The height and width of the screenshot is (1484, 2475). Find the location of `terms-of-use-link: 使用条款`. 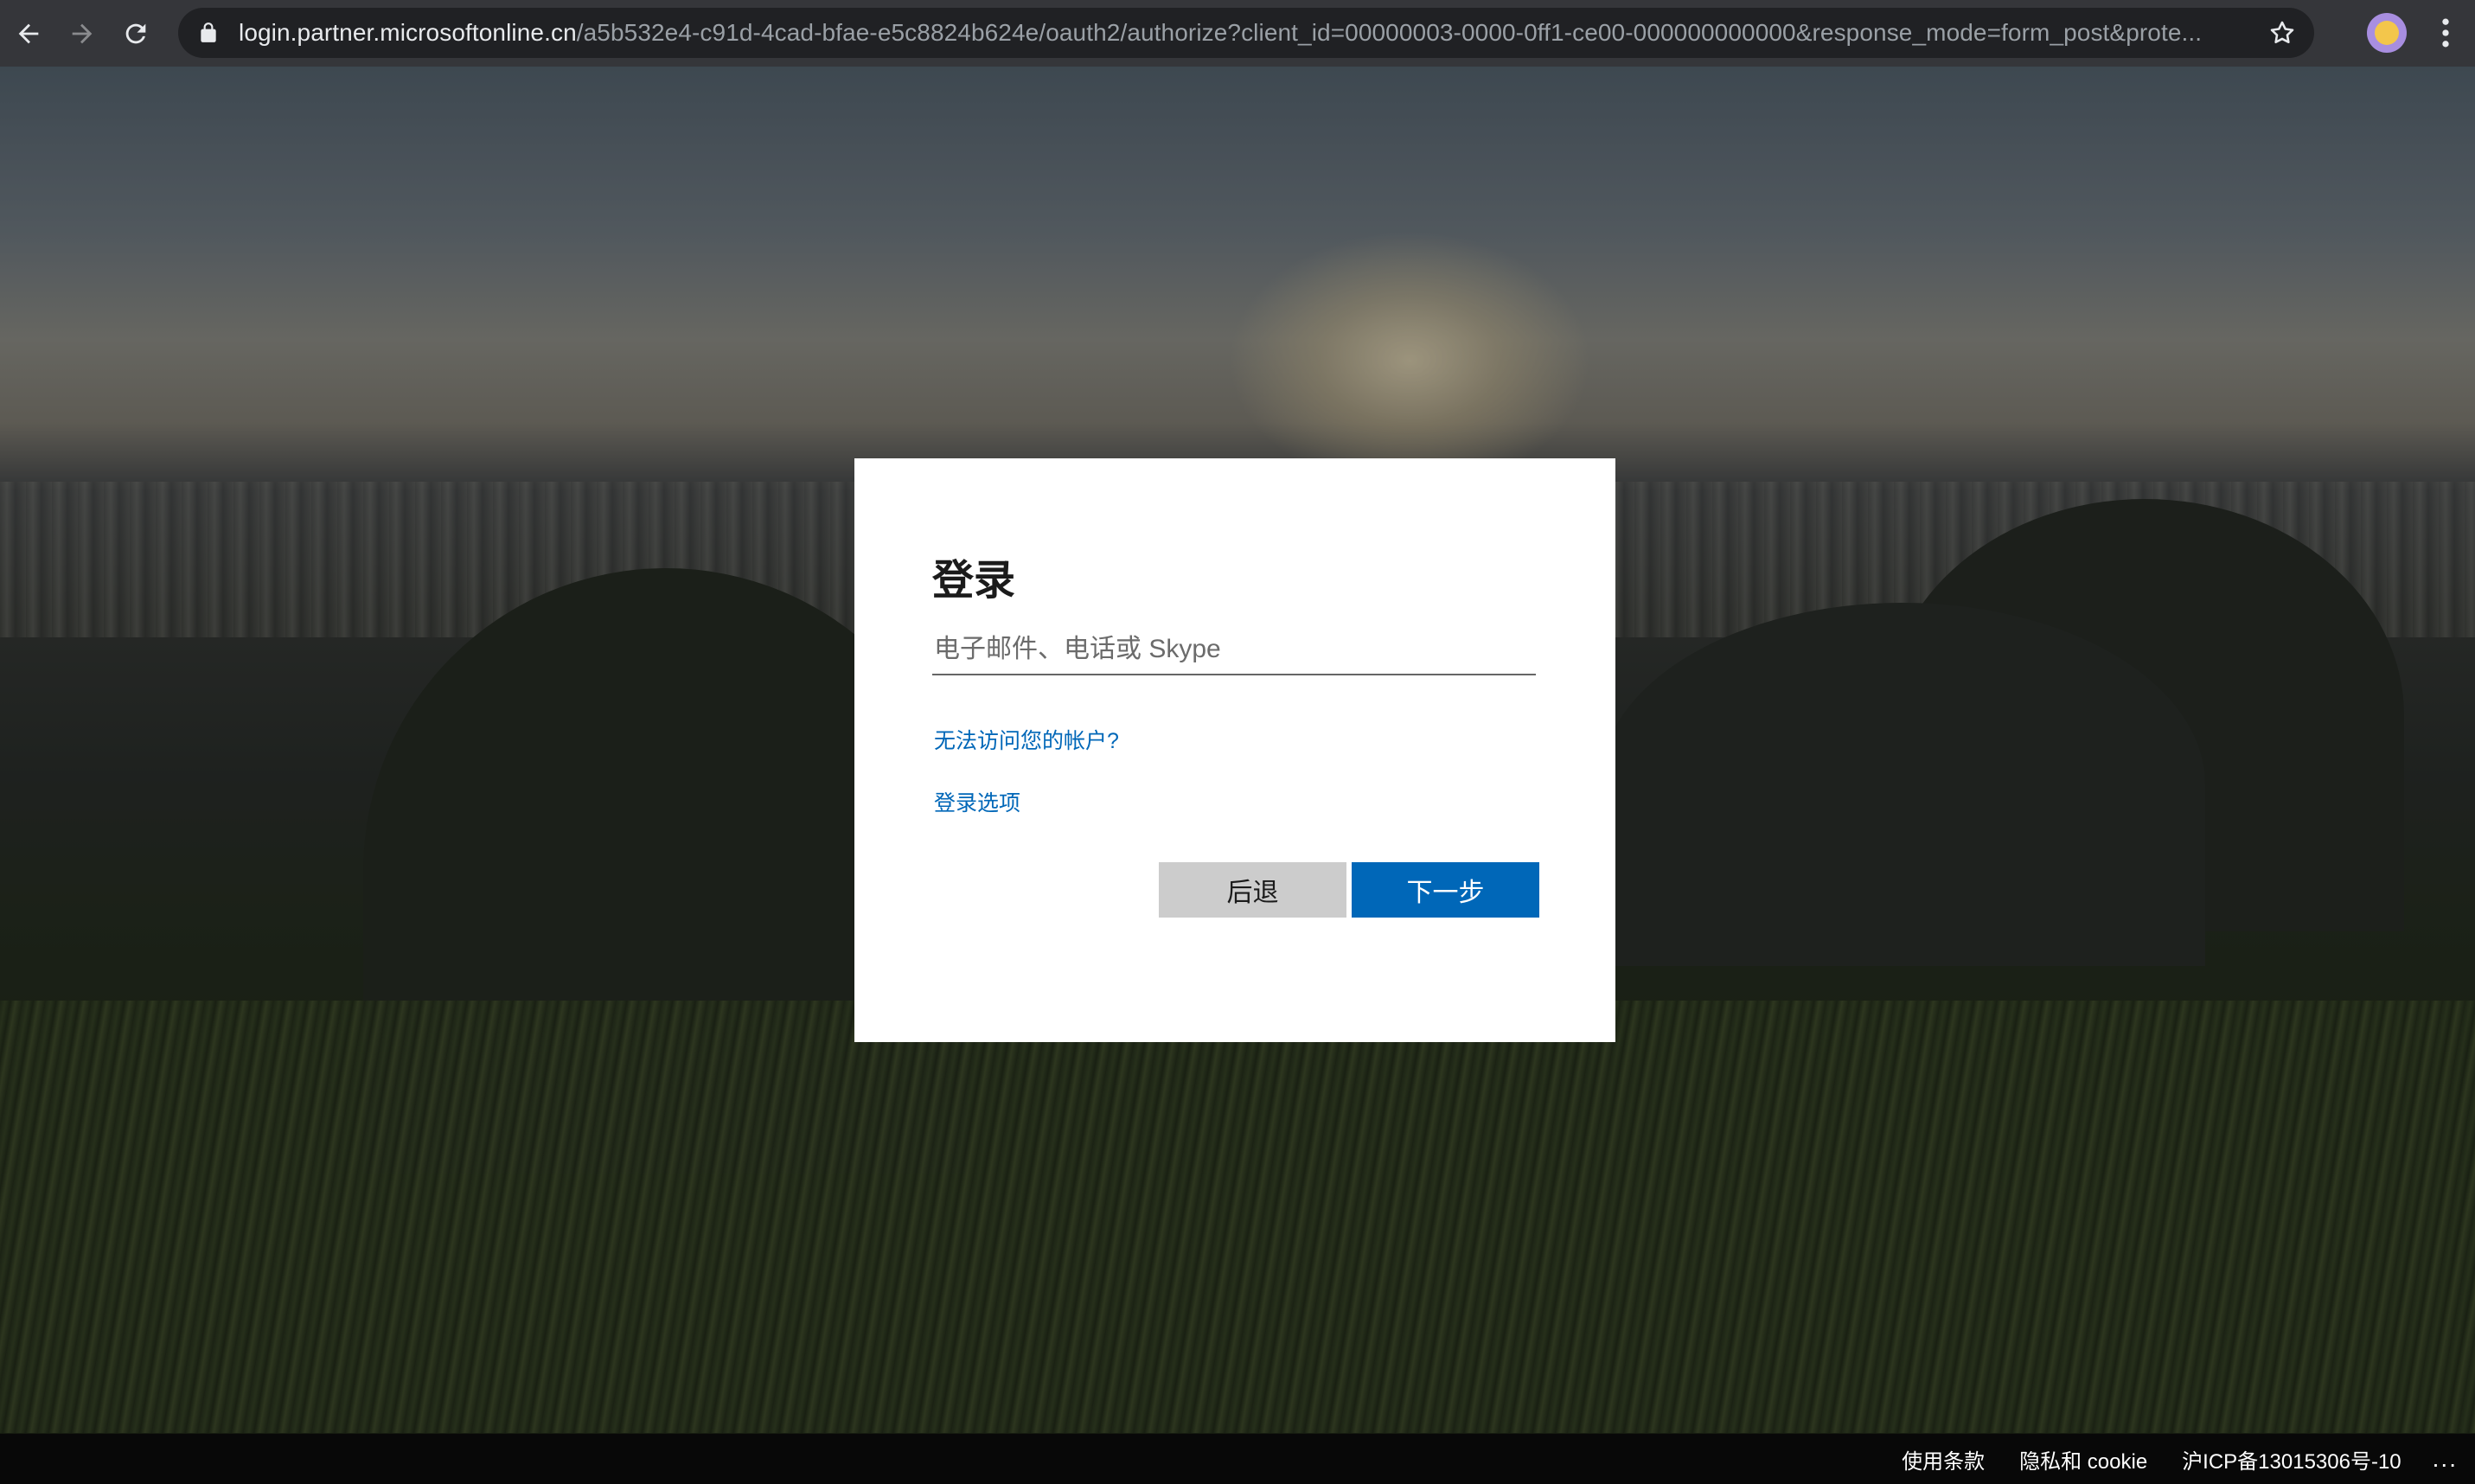

terms-of-use-link: 使用条款 is located at coordinates (1943, 1459).